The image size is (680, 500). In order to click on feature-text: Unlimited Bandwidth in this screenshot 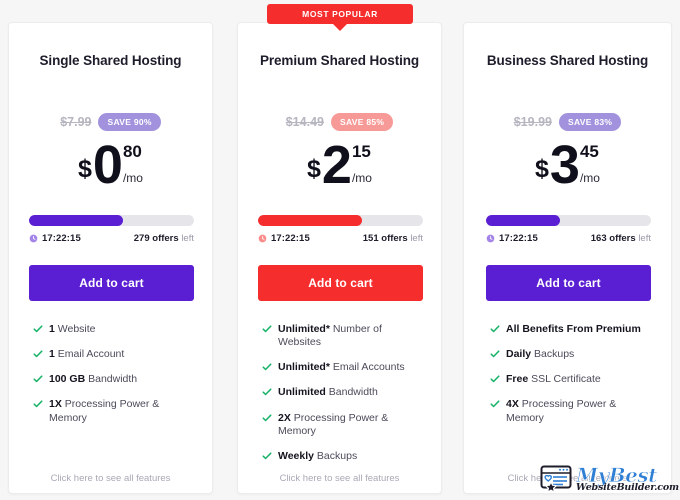, I will do `click(328, 392)`.